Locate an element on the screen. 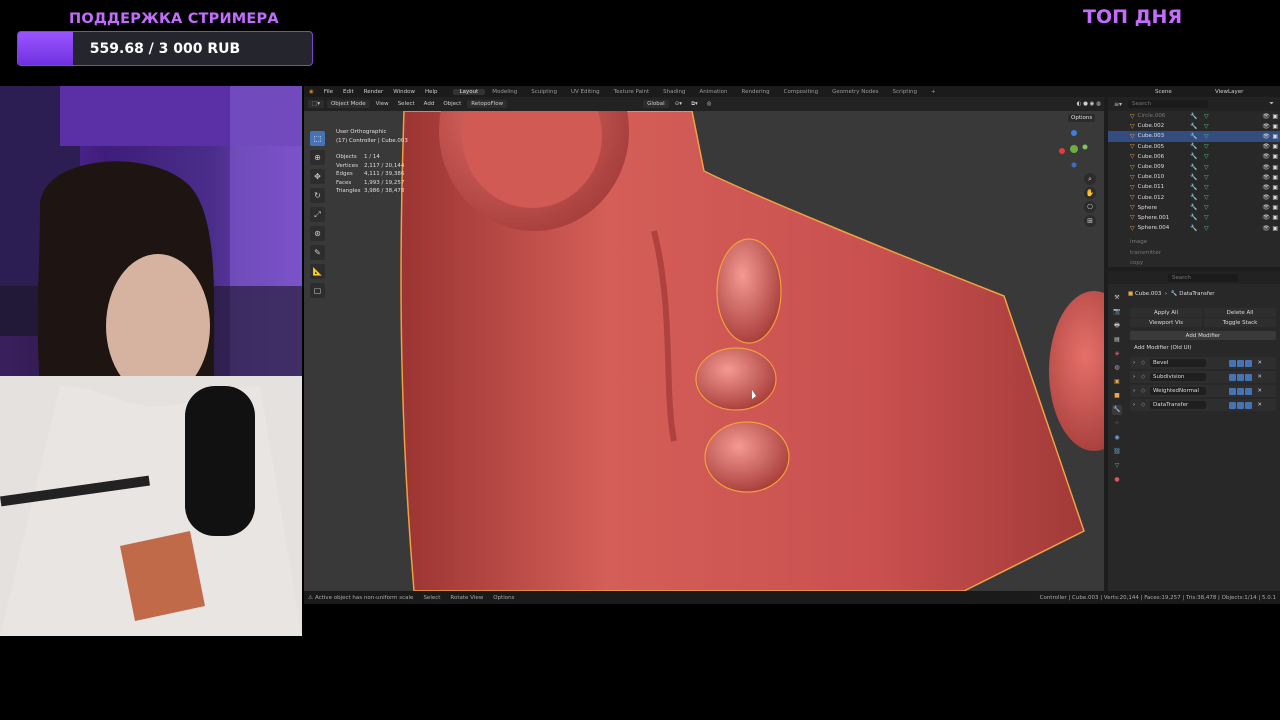 This screenshot has width=1280, height=720. view-menu: View is located at coordinates (382, 104).